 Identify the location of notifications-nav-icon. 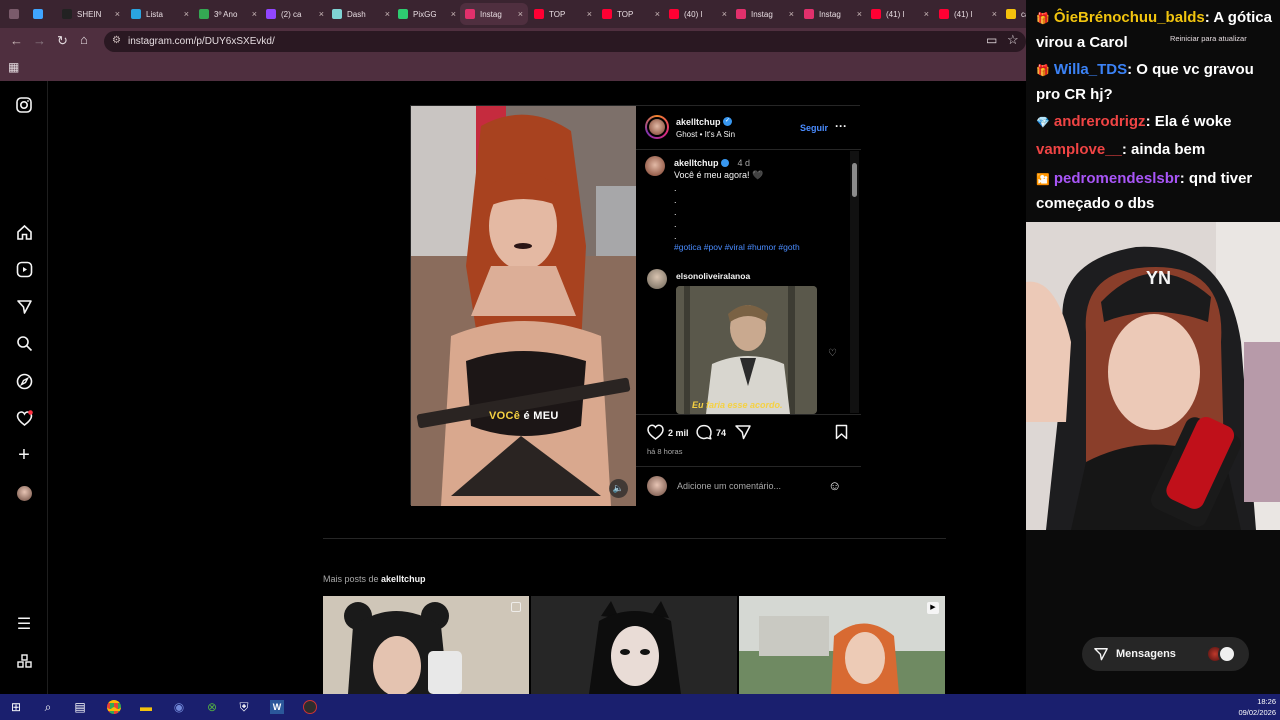
(24, 418).